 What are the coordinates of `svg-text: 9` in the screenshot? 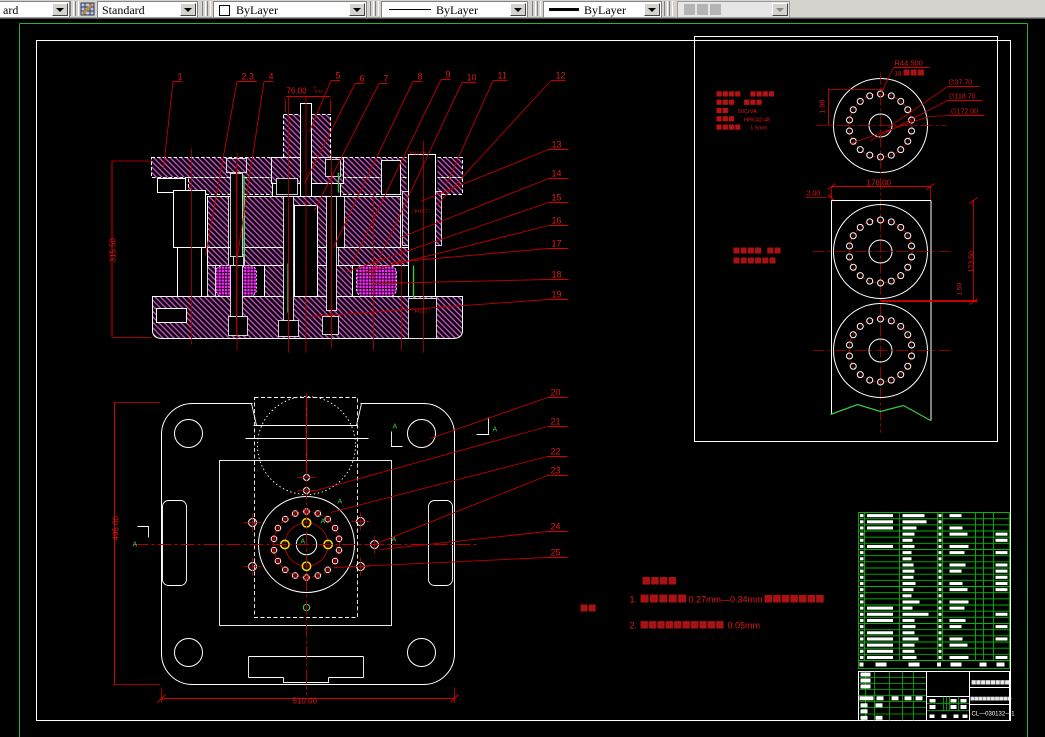 It's located at (448, 75).